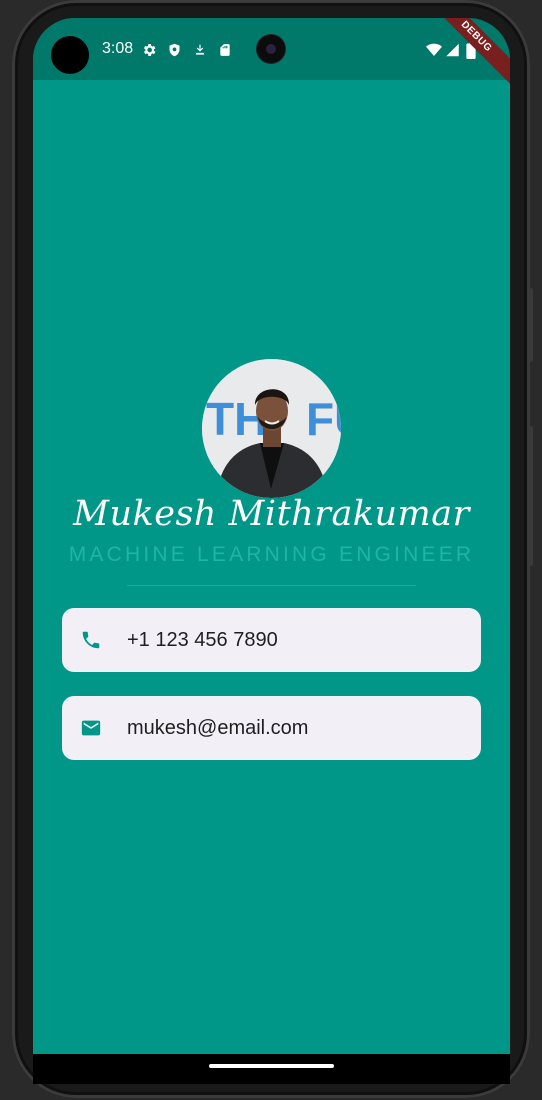 This screenshot has height=1100, width=542. Describe the element at coordinates (91, 640) in the screenshot. I see `phone-icon` at that location.